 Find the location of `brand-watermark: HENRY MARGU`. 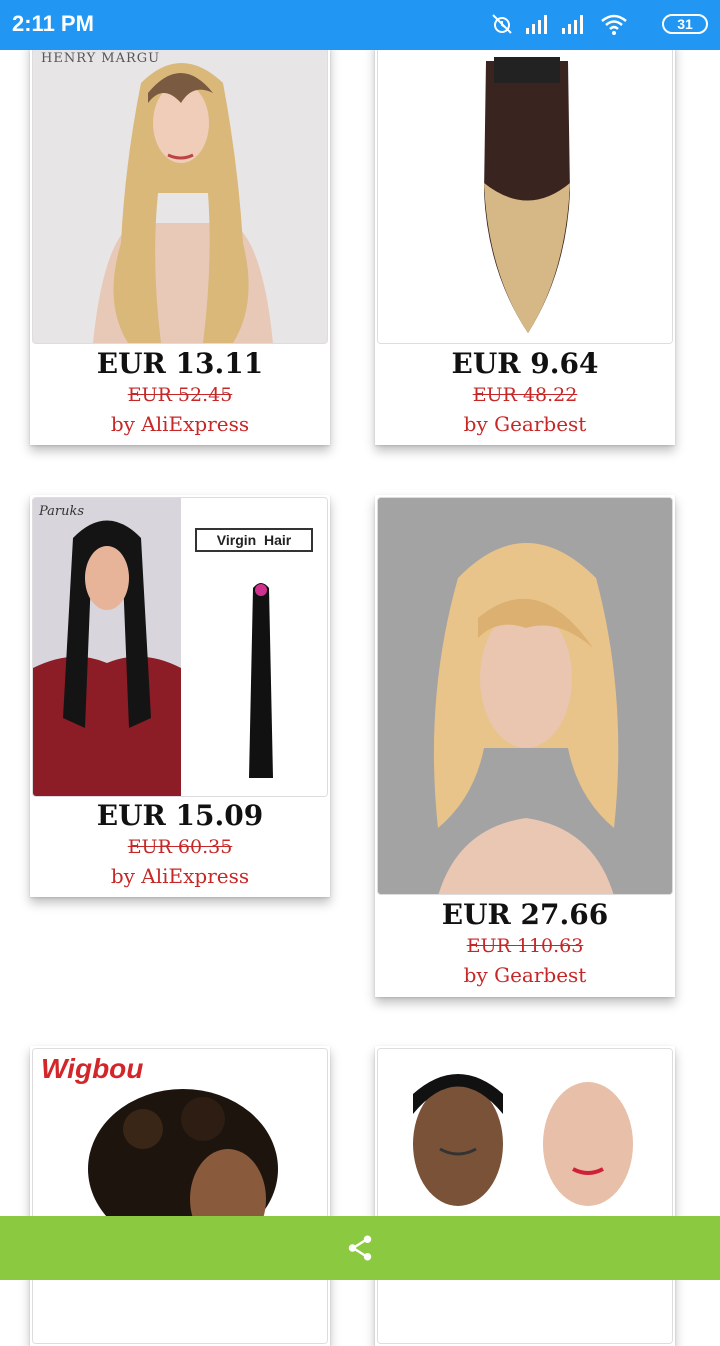

brand-watermark: HENRY MARGU is located at coordinates (101, 58).